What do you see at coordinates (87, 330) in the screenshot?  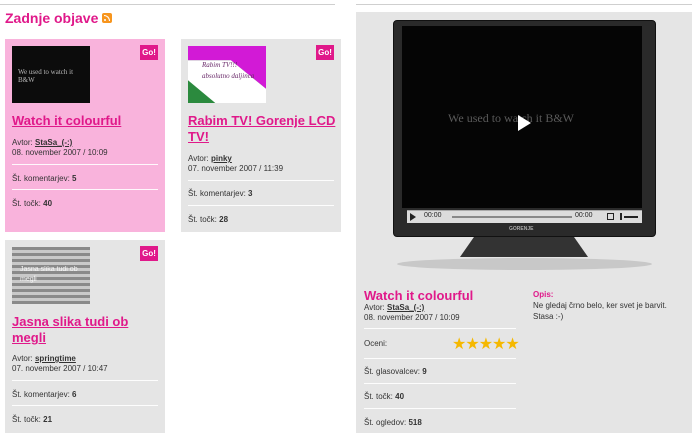 I see `post-title-3: Jasna slika tudi ob megli` at bounding box center [87, 330].